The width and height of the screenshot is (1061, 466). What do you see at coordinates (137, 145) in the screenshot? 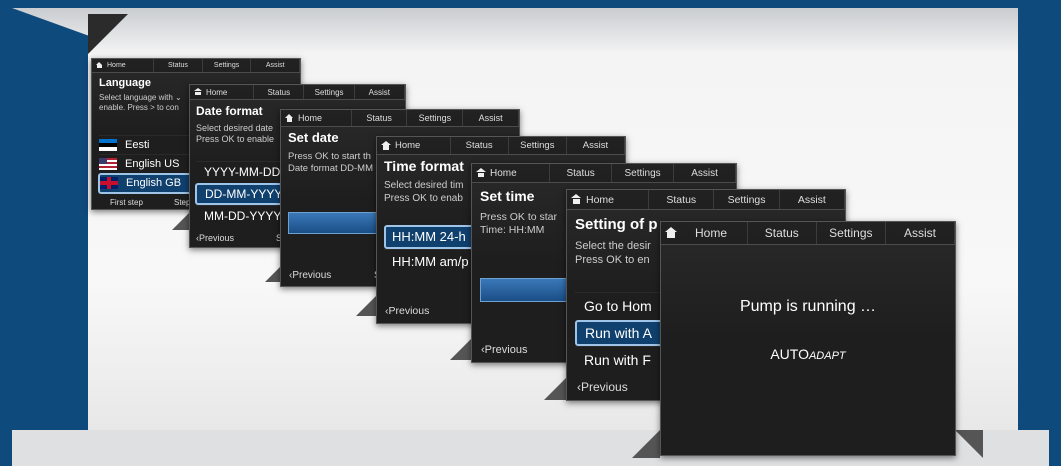
I see `option-label: Eesti` at bounding box center [137, 145].